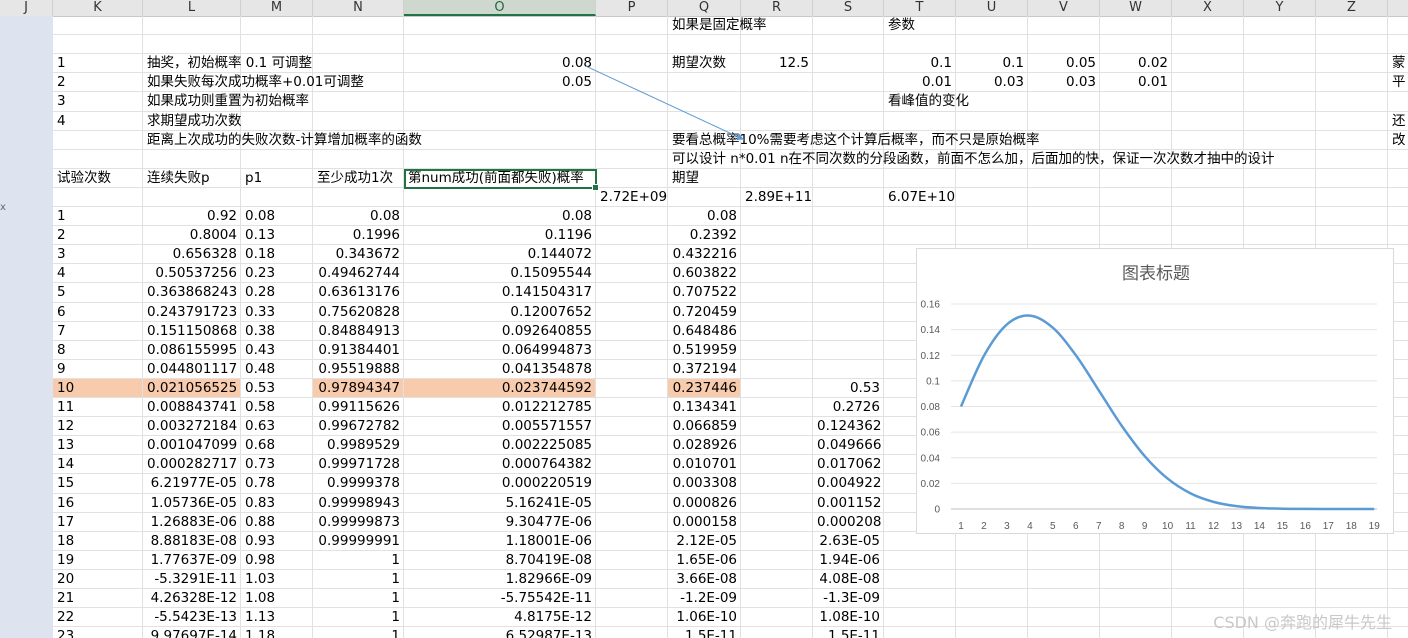 Image resolution: width=1408 pixels, height=638 pixels. Describe the element at coordinates (1167, 412) in the screenshot. I see `series-line` at that location.